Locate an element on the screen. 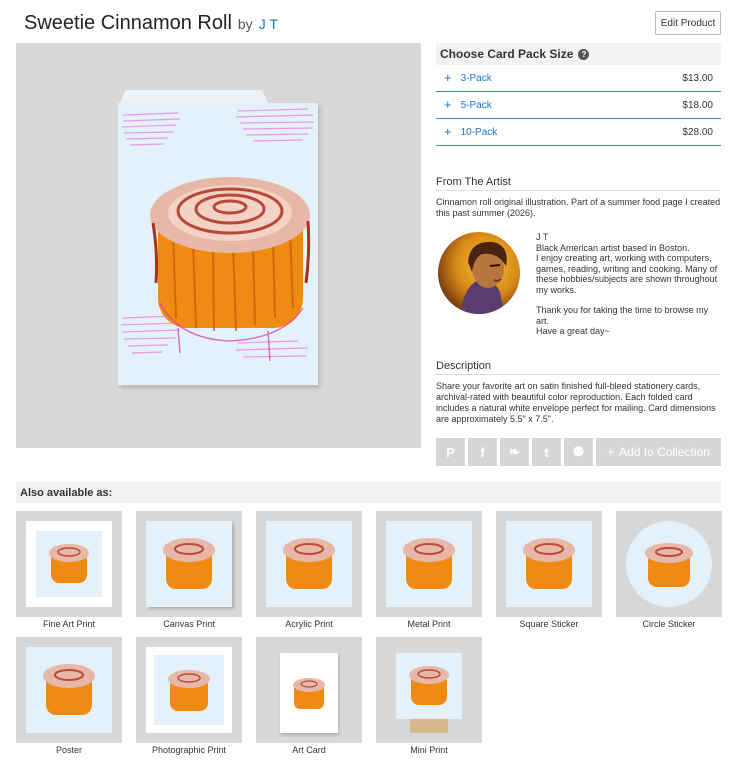  product-thumb-canvas is located at coordinates (189, 564).